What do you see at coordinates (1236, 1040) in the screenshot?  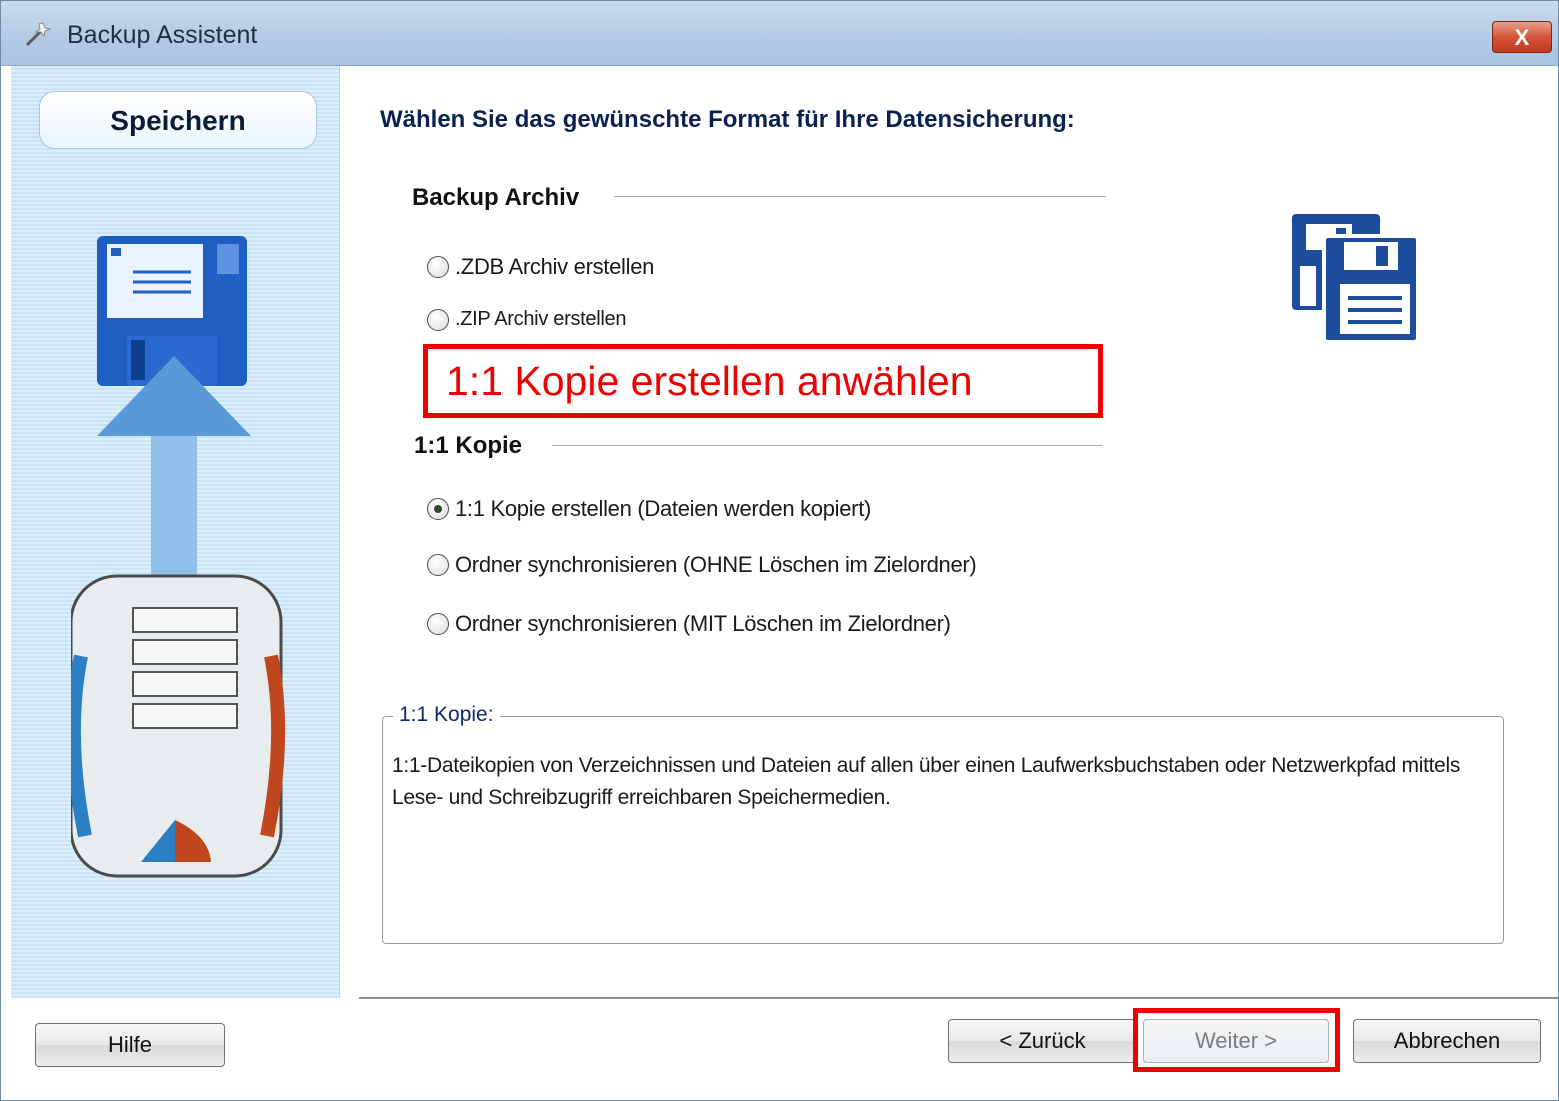 I see `next-button-highlight` at bounding box center [1236, 1040].